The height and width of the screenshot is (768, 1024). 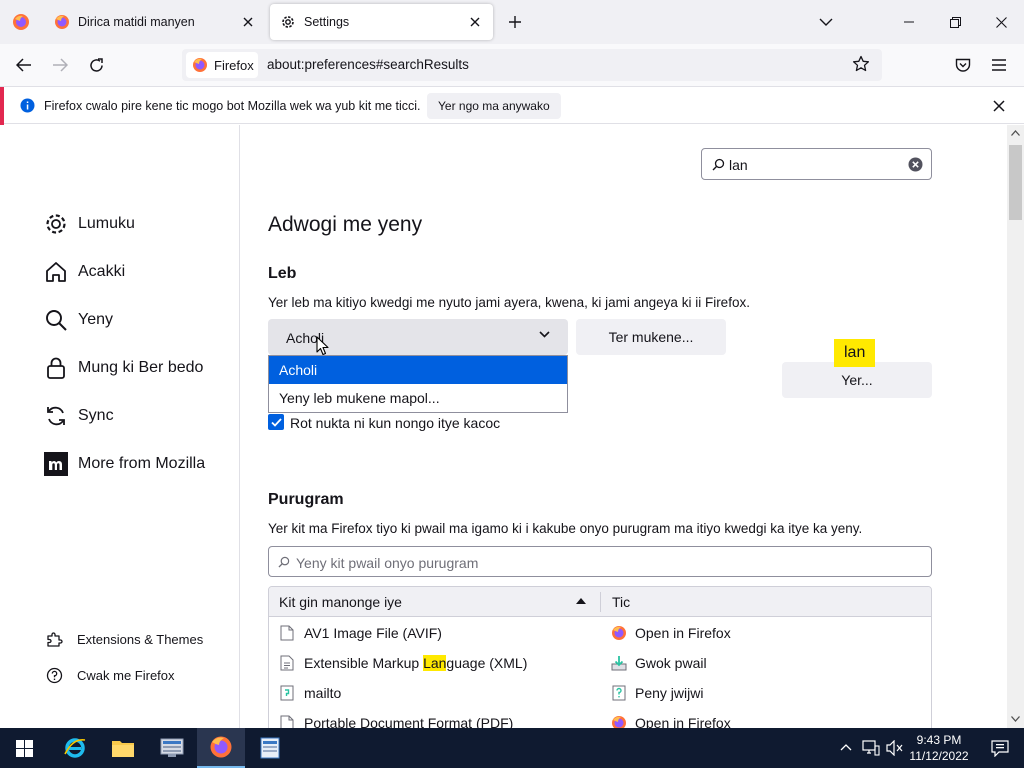 What do you see at coordinates (221, 748) in the screenshot?
I see `taskbar-firefox` at bounding box center [221, 748].